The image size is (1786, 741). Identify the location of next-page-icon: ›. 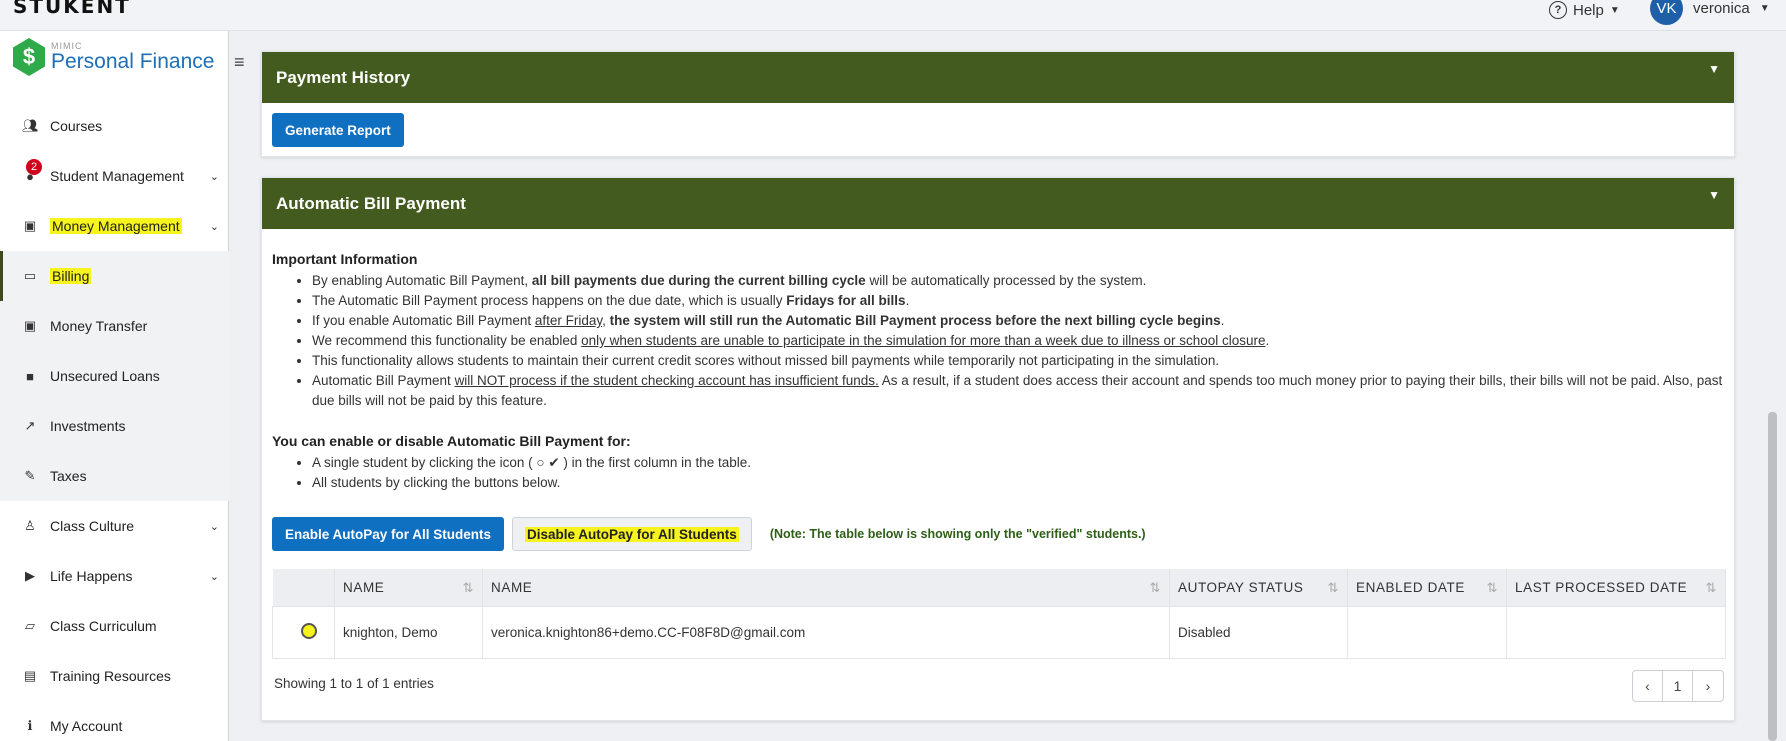
(1708, 686).